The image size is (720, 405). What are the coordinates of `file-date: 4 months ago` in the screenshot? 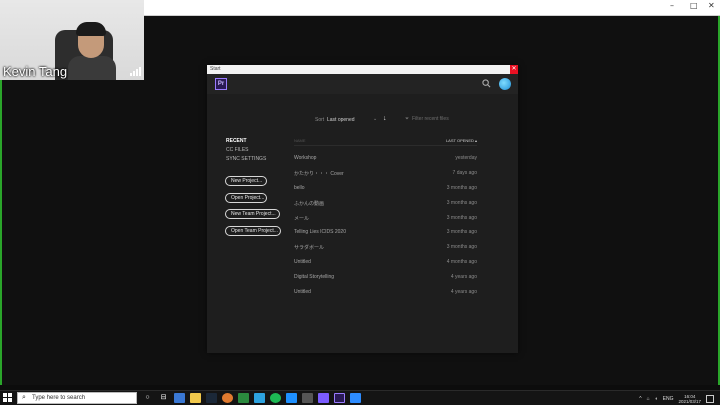 It's located at (461, 262).